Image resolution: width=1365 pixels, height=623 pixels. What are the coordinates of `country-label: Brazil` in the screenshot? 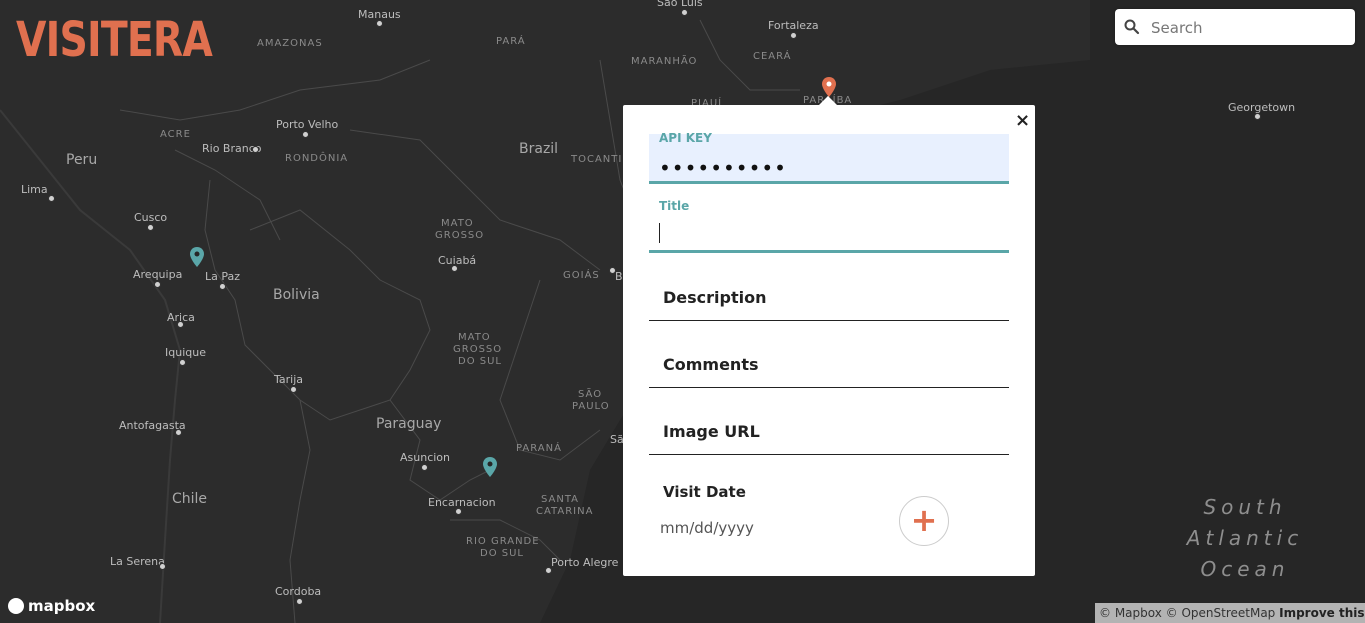 It's located at (539, 149).